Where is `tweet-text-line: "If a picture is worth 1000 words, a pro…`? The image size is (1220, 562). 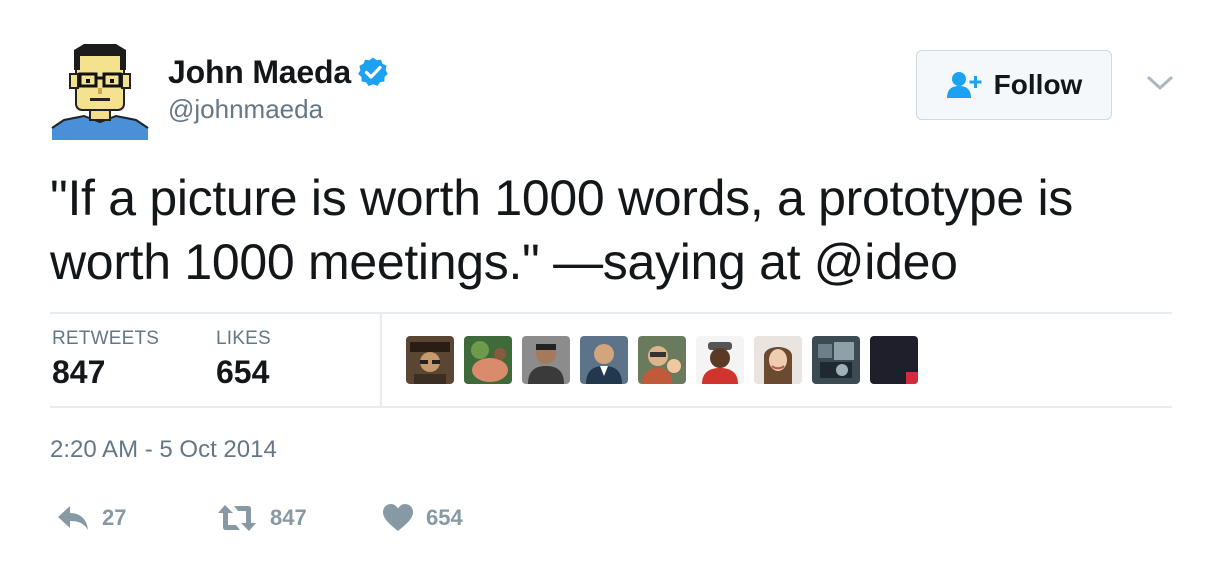
tweet-text-line: "If a picture is worth 1000 words, a pro… is located at coordinates (561, 198).